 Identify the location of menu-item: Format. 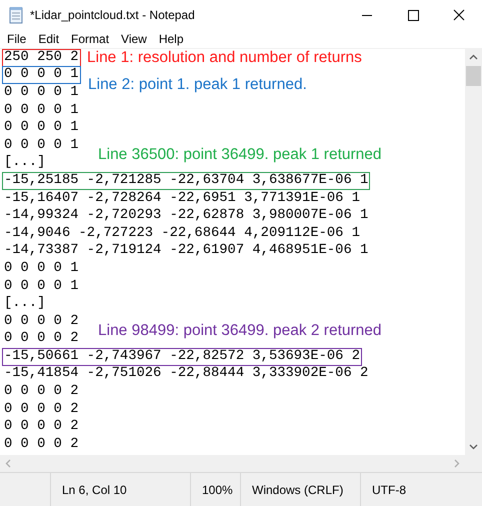
(91, 39).